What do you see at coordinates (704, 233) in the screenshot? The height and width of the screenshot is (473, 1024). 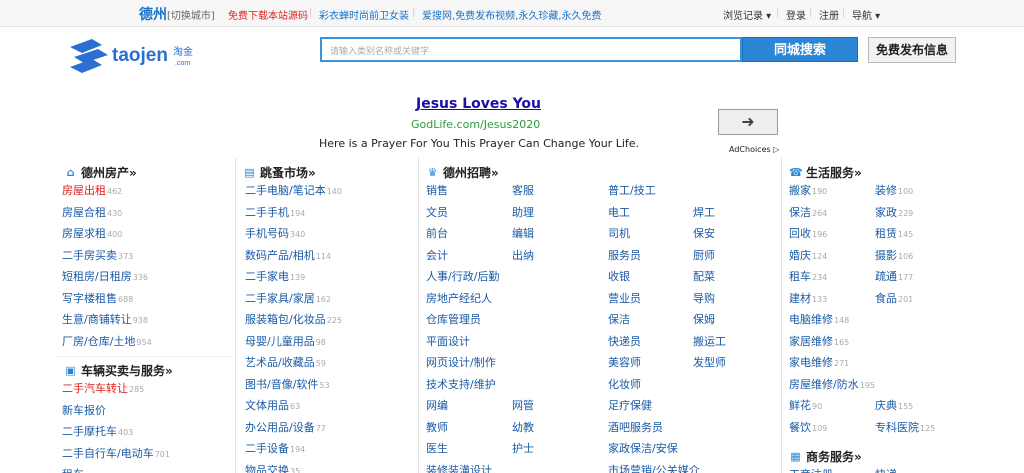 I see `category-link: 保安` at bounding box center [704, 233].